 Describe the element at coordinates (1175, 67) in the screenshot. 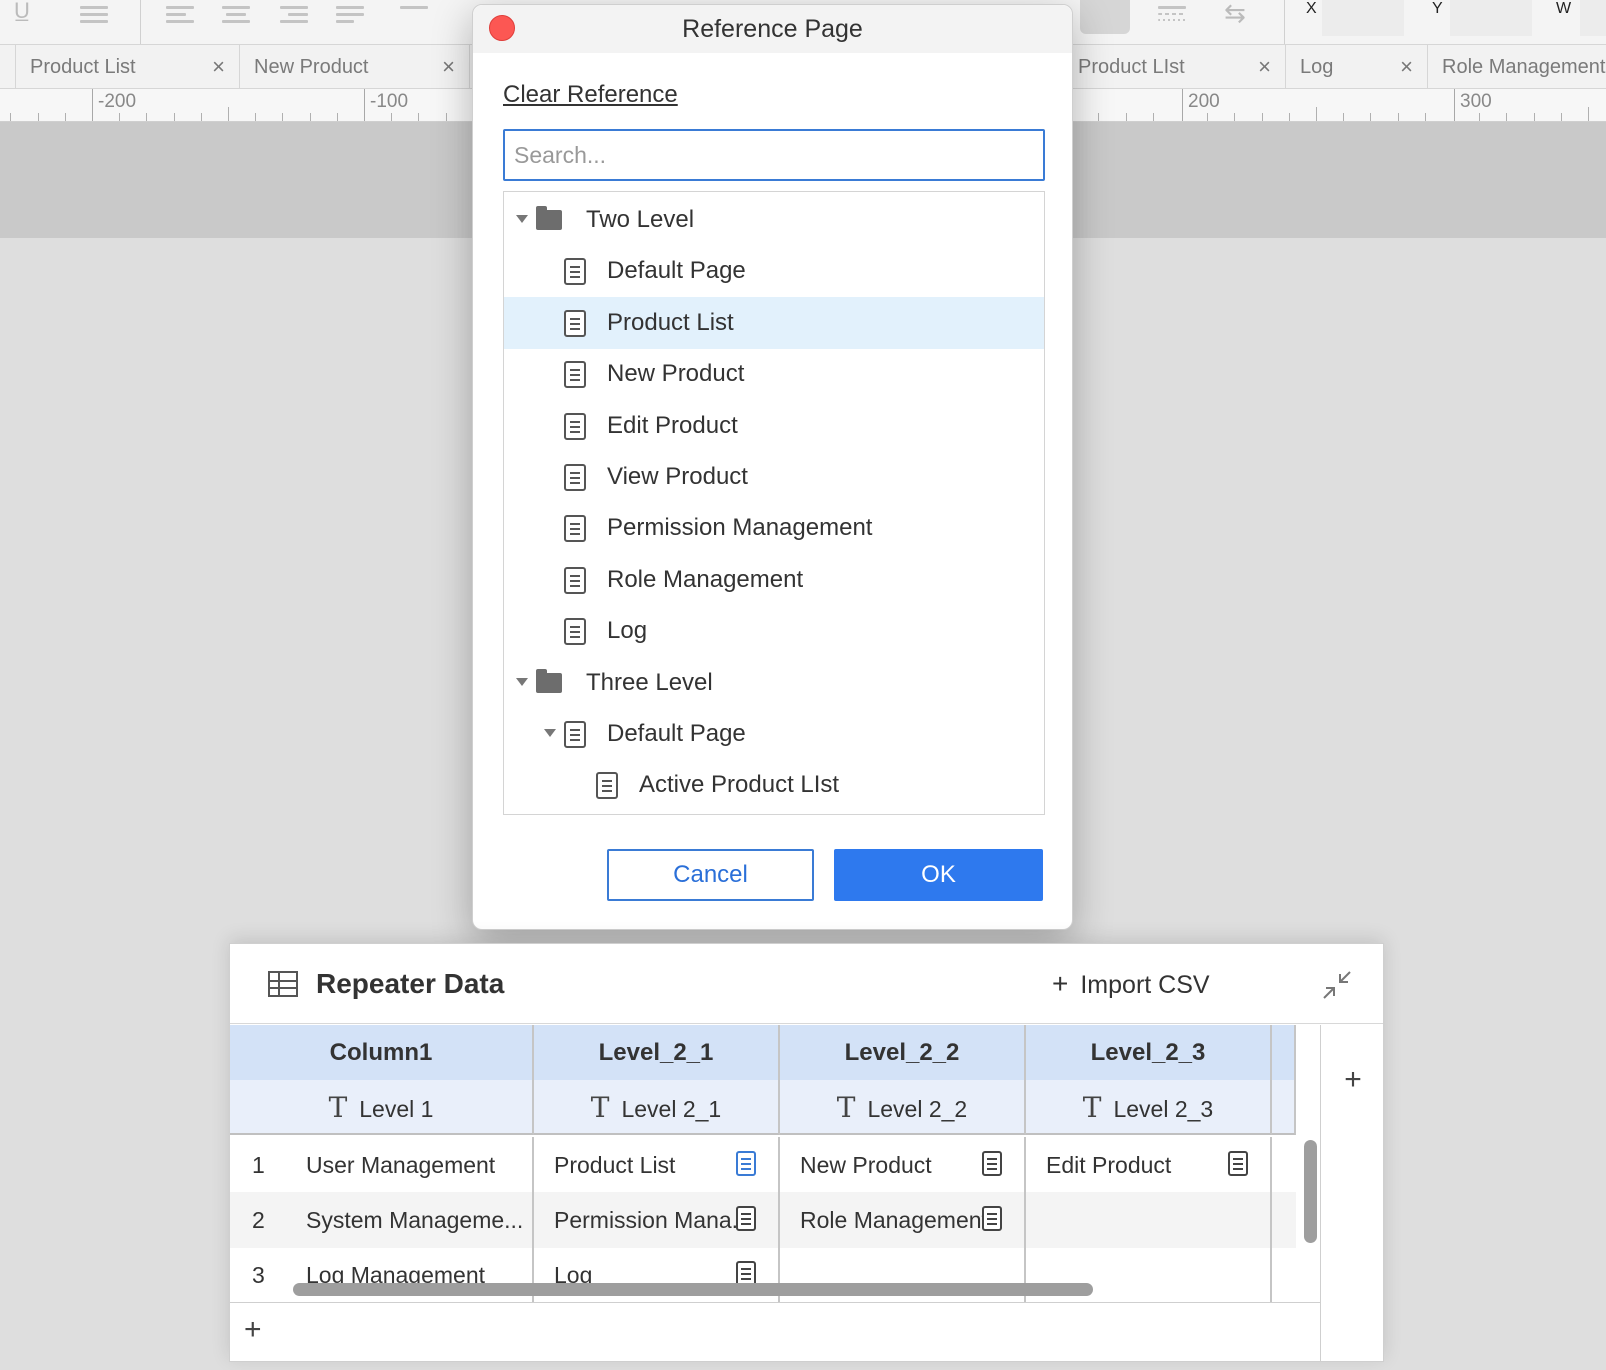

I see `tab-product-list-2: Product LIst ×` at that location.